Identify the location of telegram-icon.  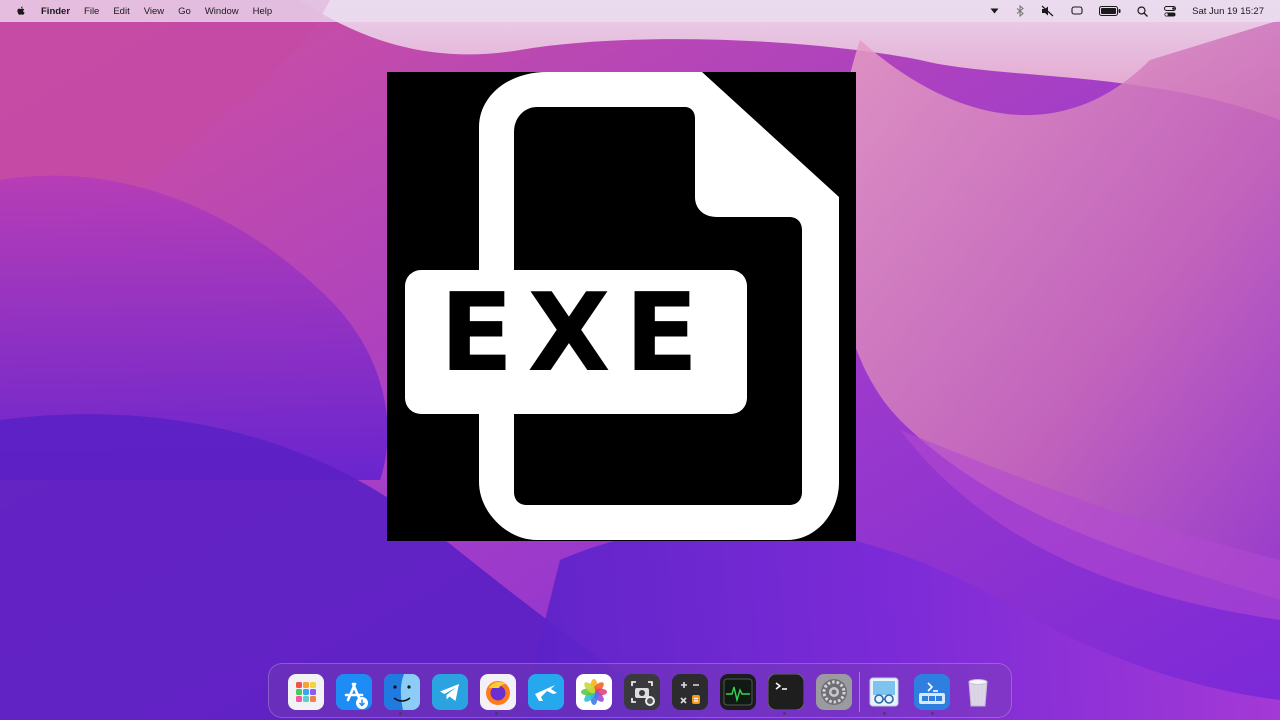
(450, 692).